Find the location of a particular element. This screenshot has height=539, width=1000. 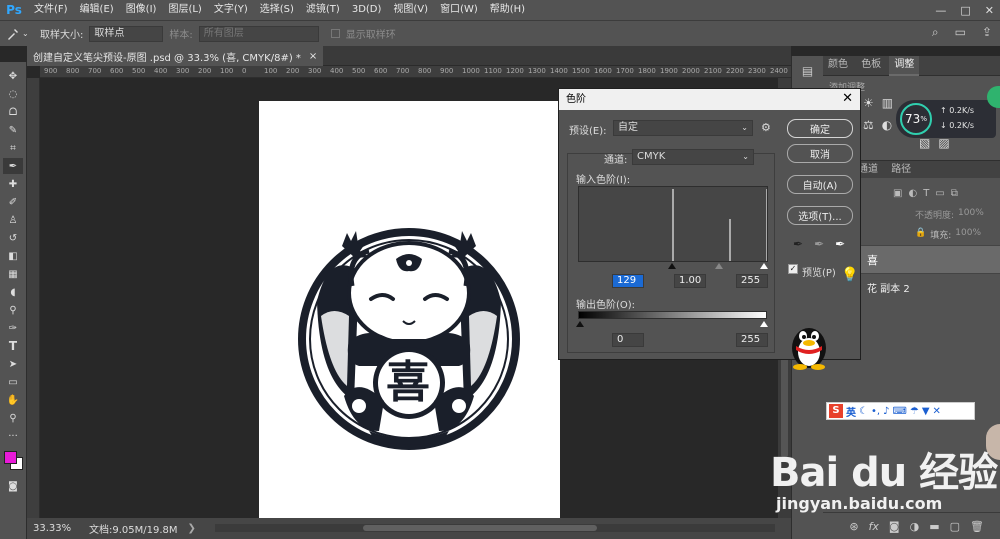

filter-smart-icon: ⧉ is located at coordinates (954, 193).